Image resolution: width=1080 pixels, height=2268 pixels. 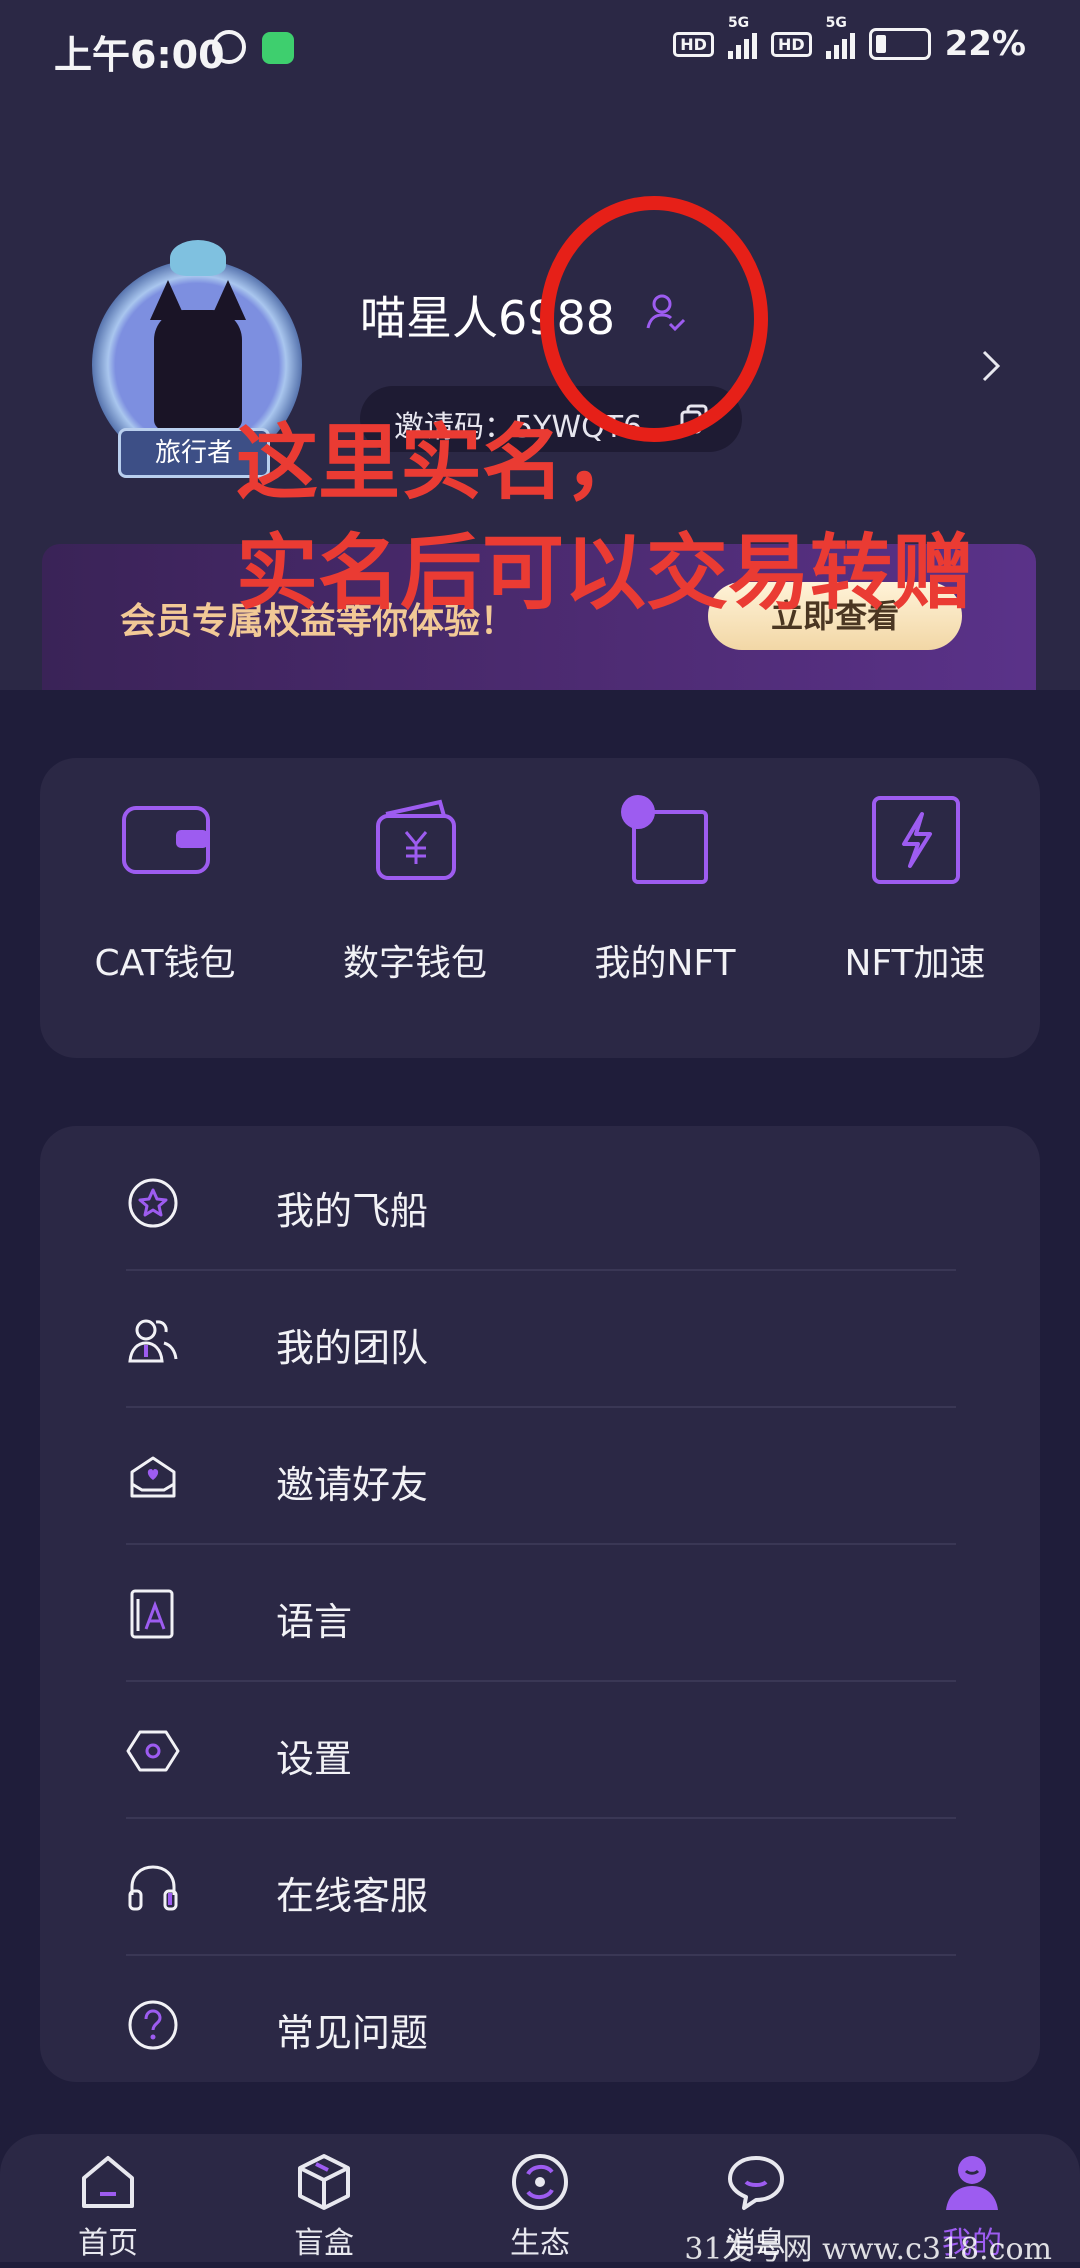 I want to click on menu-item-label: 我的团队, so click(x=352, y=1348).